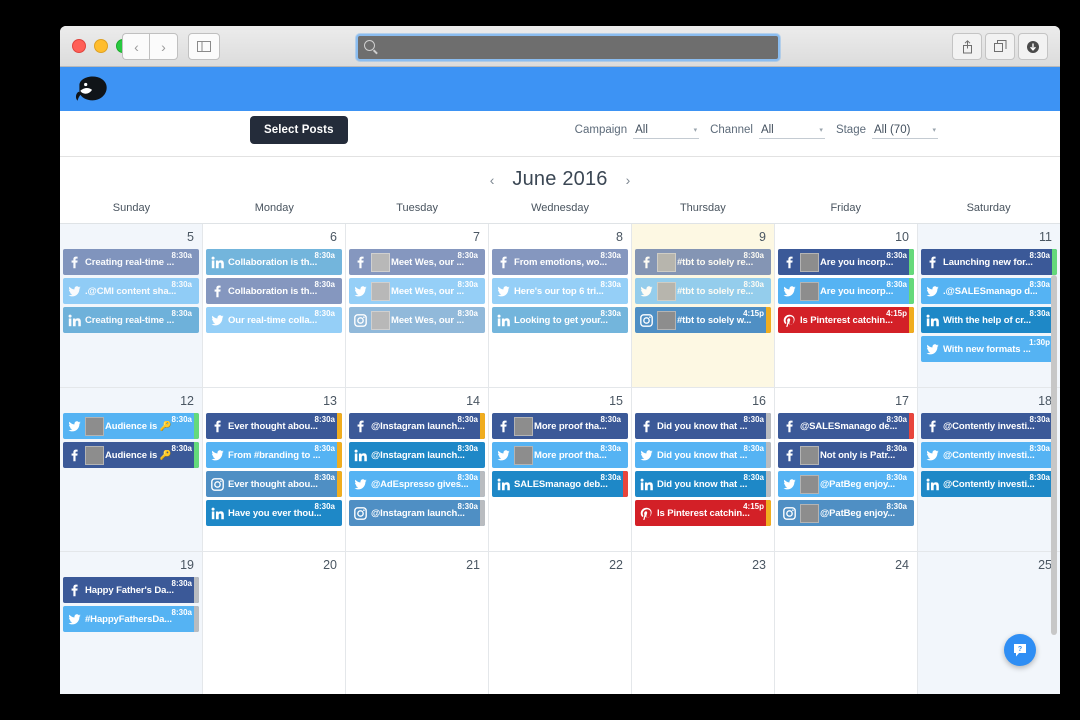 The height and width of the screenshot is (720, 1080). What do you see at coordinates (560, 484) in the screenshot?
I see `calendar-post-item: SALESmanago deb... 8:30a` at bounding box center [560, 484].